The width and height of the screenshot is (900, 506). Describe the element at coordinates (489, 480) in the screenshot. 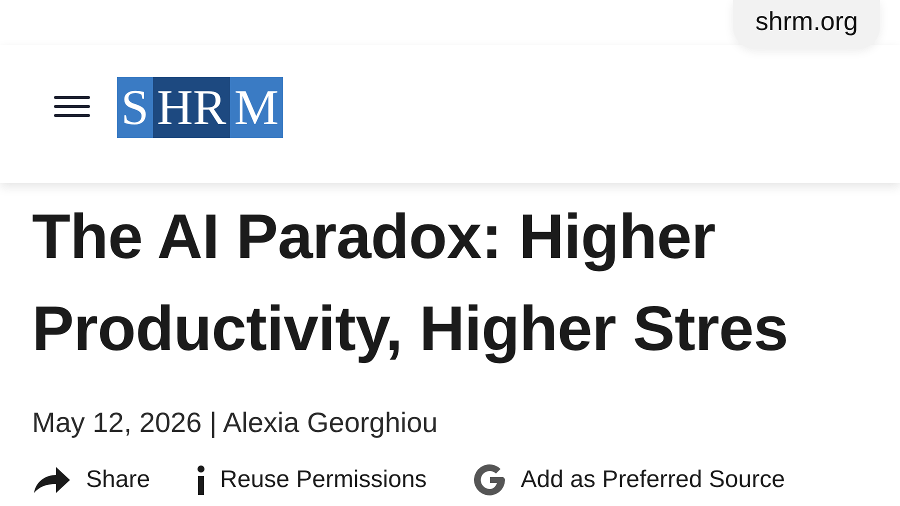

I see `g-letter-icon` at that location.